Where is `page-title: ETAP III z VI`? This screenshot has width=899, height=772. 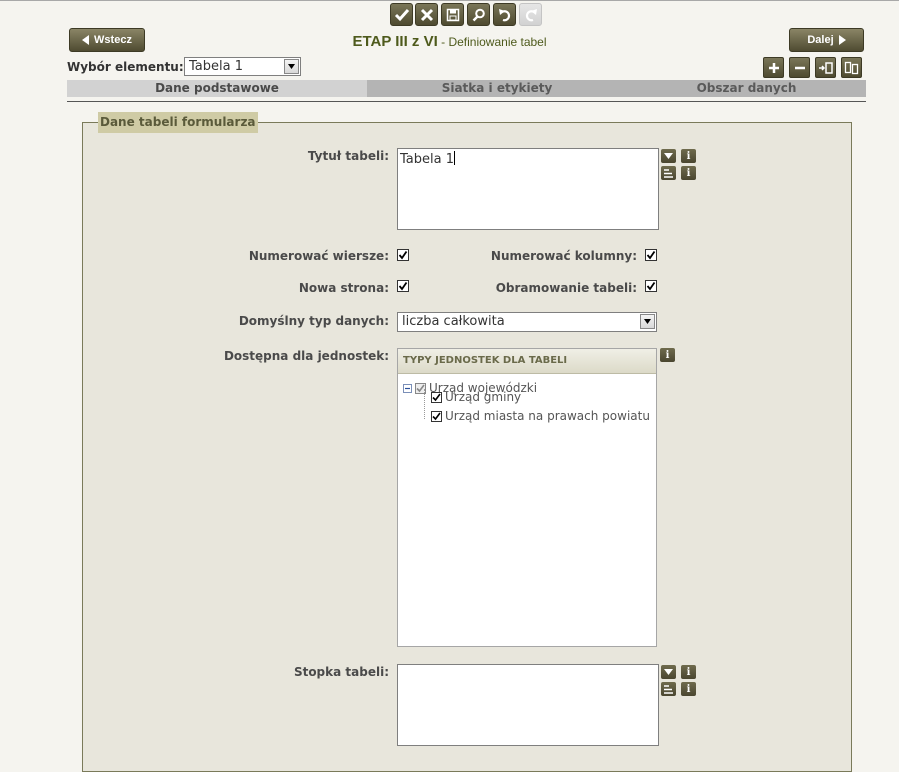
page-title: ETAP III z VI is located at coordinates (395, 41).